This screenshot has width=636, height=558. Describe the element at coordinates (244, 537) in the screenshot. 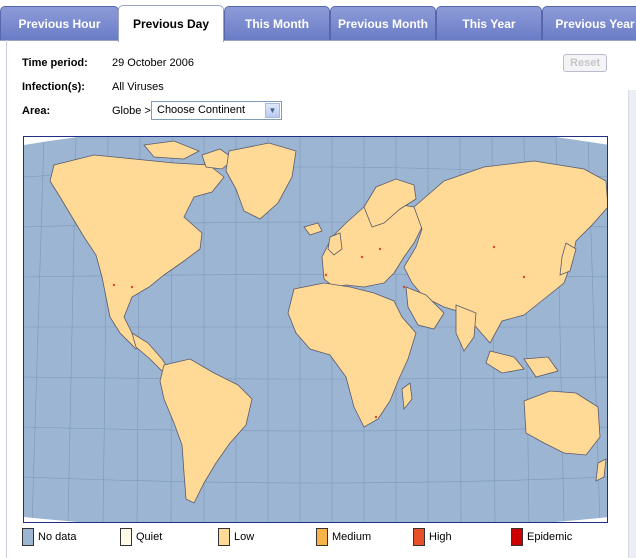

I see `legend-label: Low` at that location.